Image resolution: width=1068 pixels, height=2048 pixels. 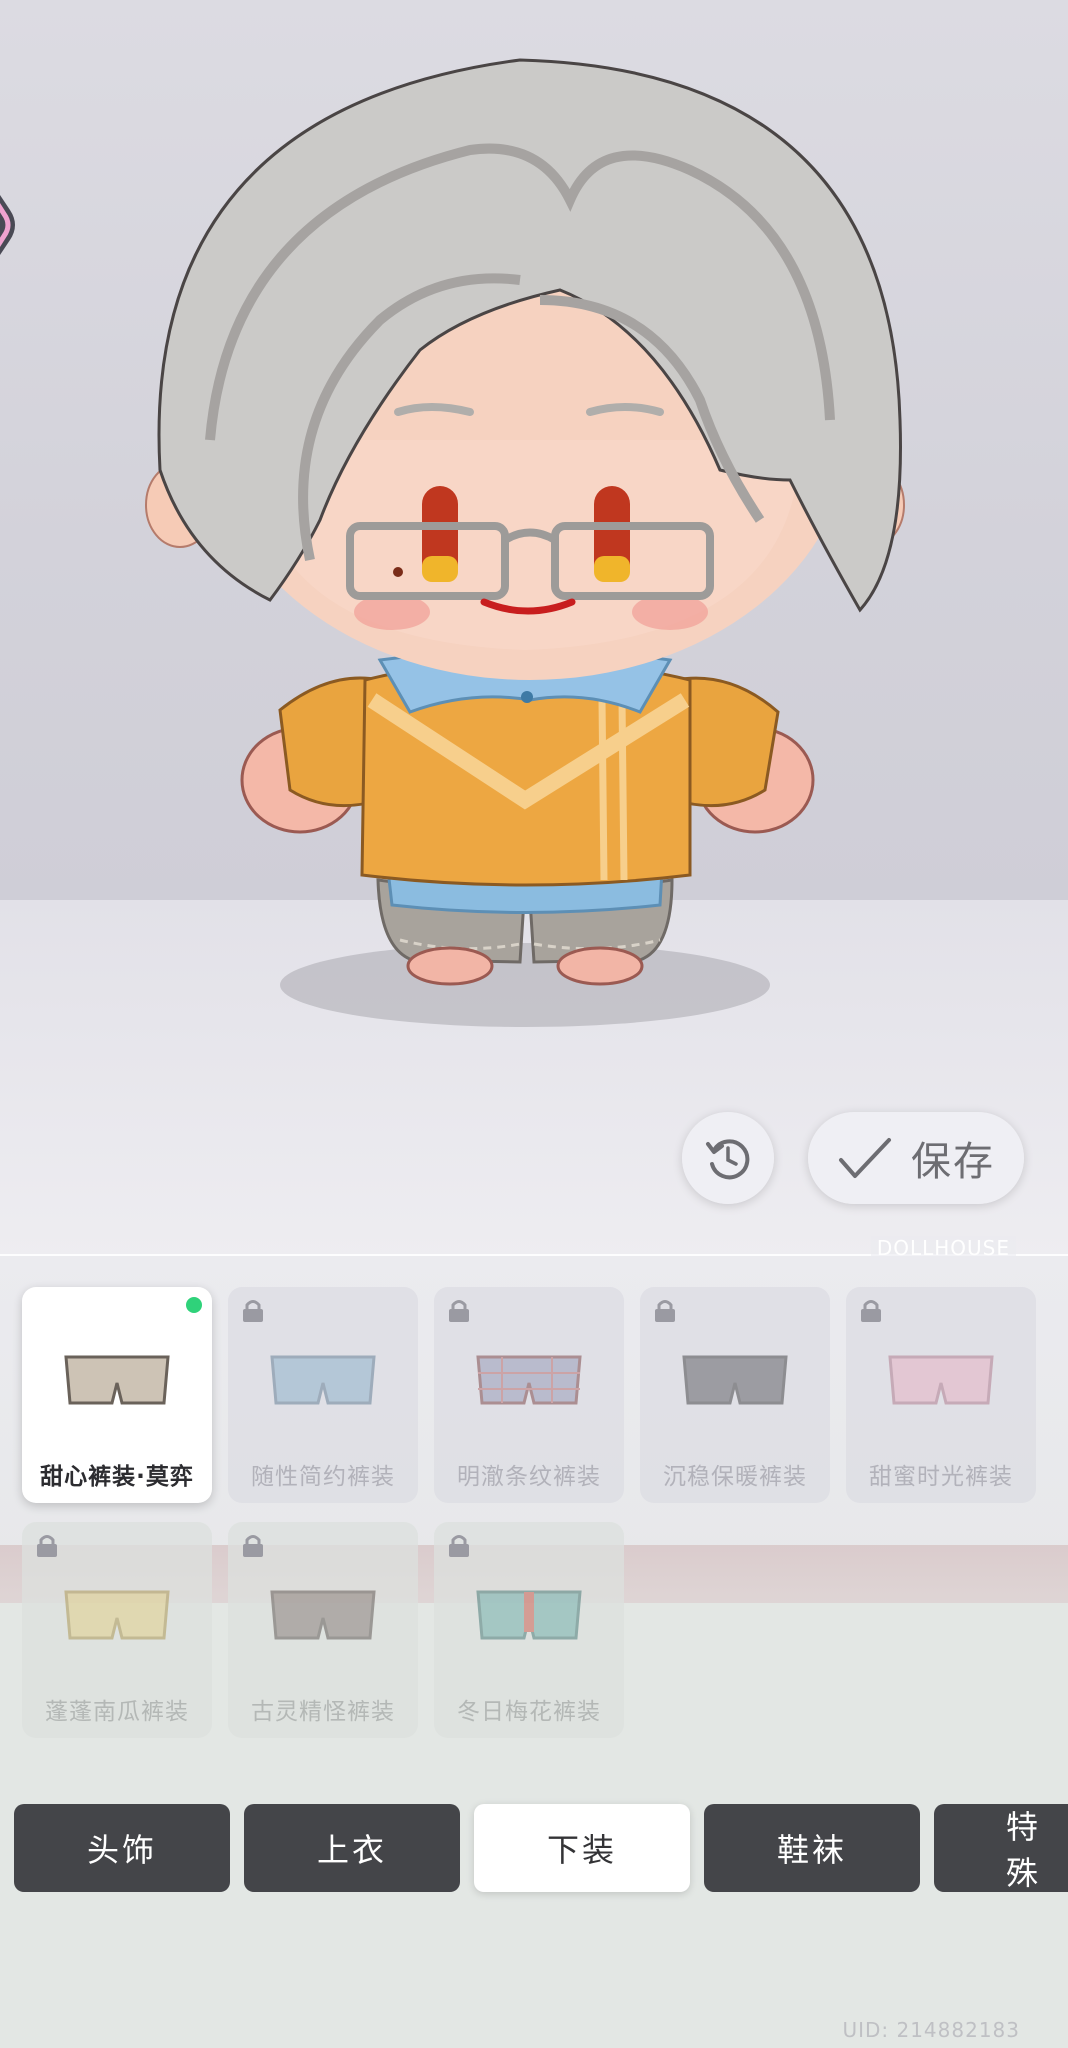 I want to click on item-label: 甜心裤装·莫弈, so click(x=117, y=1477).